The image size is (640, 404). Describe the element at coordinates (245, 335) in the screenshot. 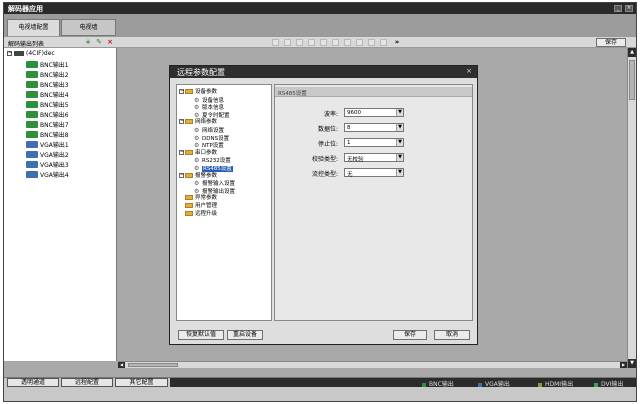

I see `reboot-device-button: 重启设备` at that location.